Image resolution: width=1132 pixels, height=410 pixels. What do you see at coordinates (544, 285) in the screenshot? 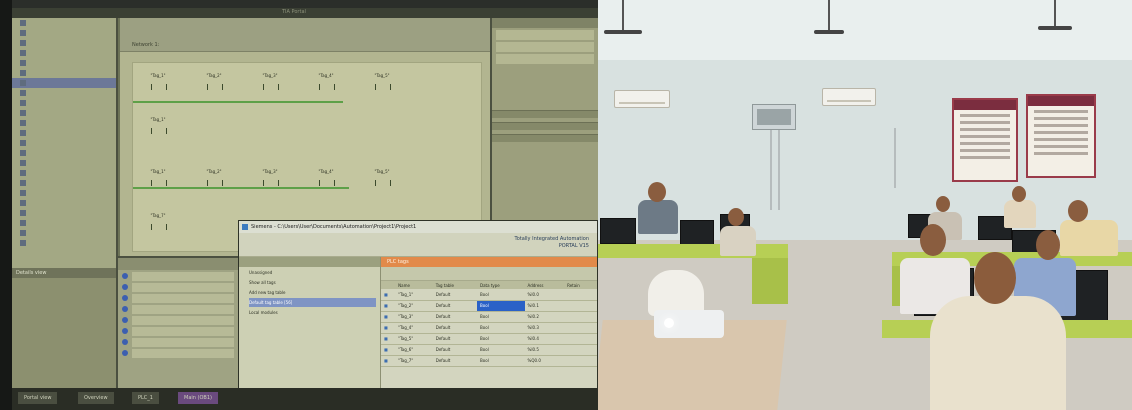
I see `tag-column-header: Address` at bounding box center [544, 285].